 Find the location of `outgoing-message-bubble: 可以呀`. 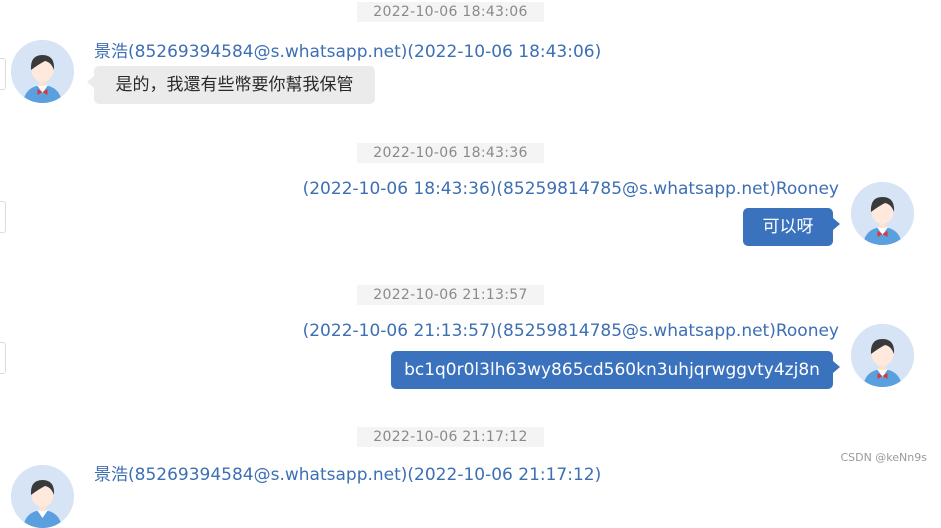

outgoing-message-bubble: 可以呀 is located at coordinates (791, 227).